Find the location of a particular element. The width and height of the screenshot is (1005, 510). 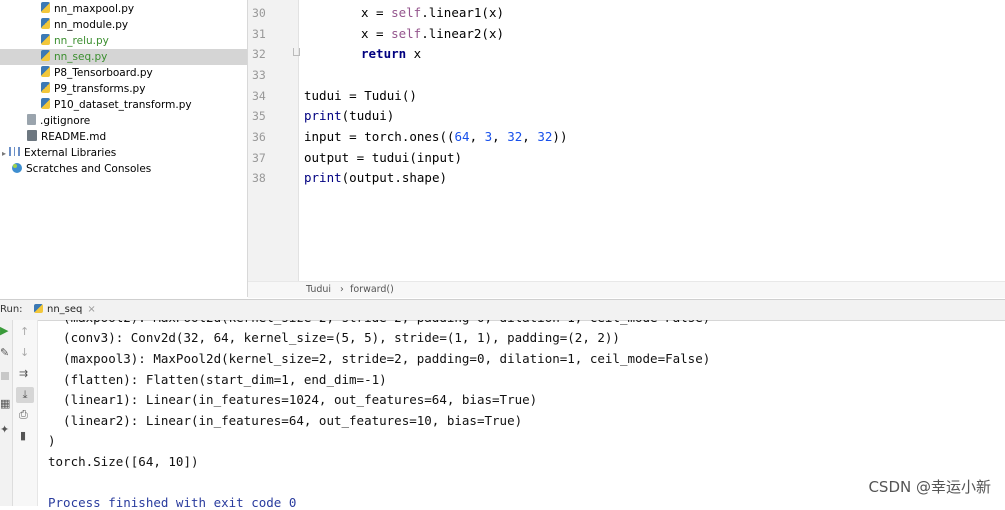

console-exit-line: Process finished with exit code 0 is located at coordinates (172, 502).